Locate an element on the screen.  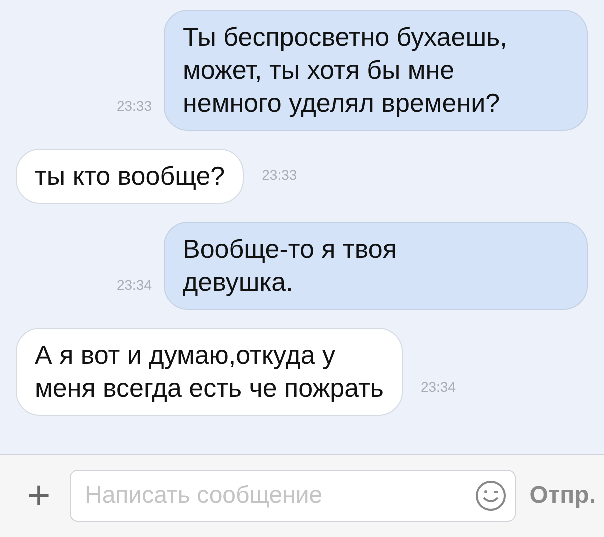
message-input: Написать сообщение is located at coordinates (293, 496).